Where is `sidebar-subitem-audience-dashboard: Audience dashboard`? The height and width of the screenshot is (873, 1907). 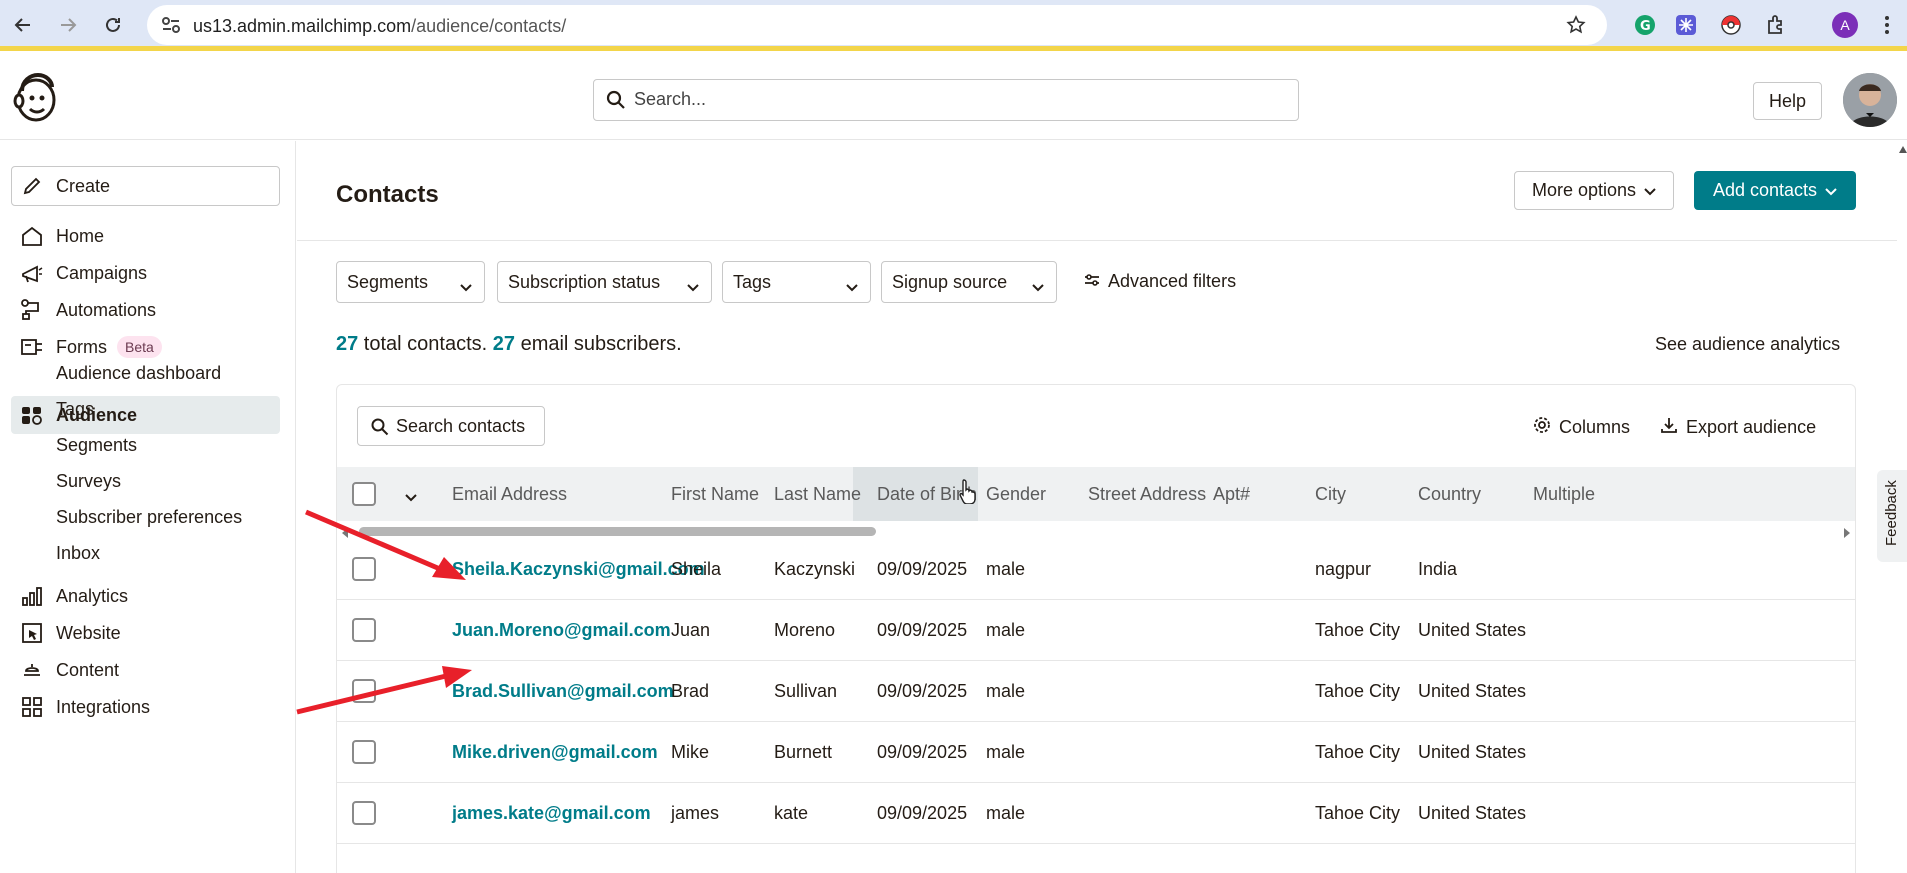
sidebar-subitem-audience-dashboard: Audience dashboard is located at coordinates (138, 373).